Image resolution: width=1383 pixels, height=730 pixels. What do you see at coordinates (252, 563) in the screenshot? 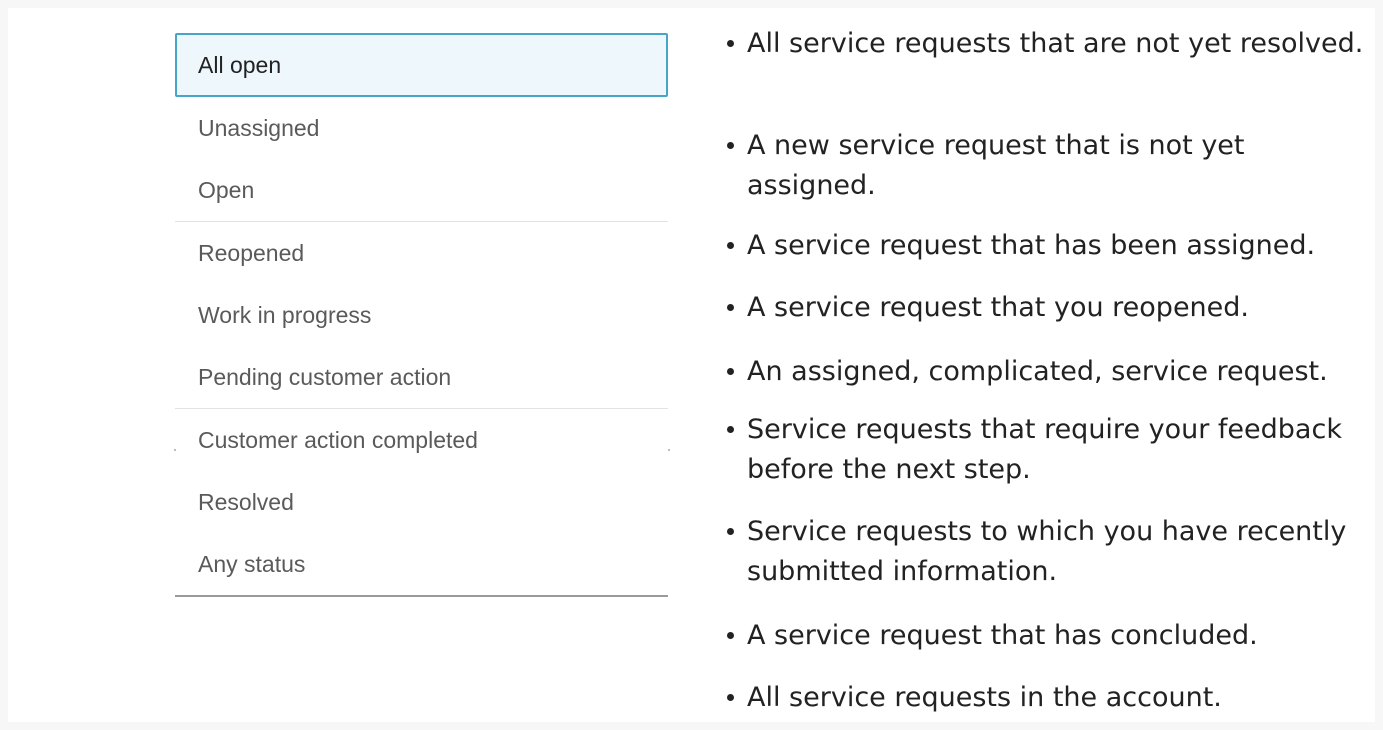
I see `status-option-label: Any status` at bounding box center [252, 563].